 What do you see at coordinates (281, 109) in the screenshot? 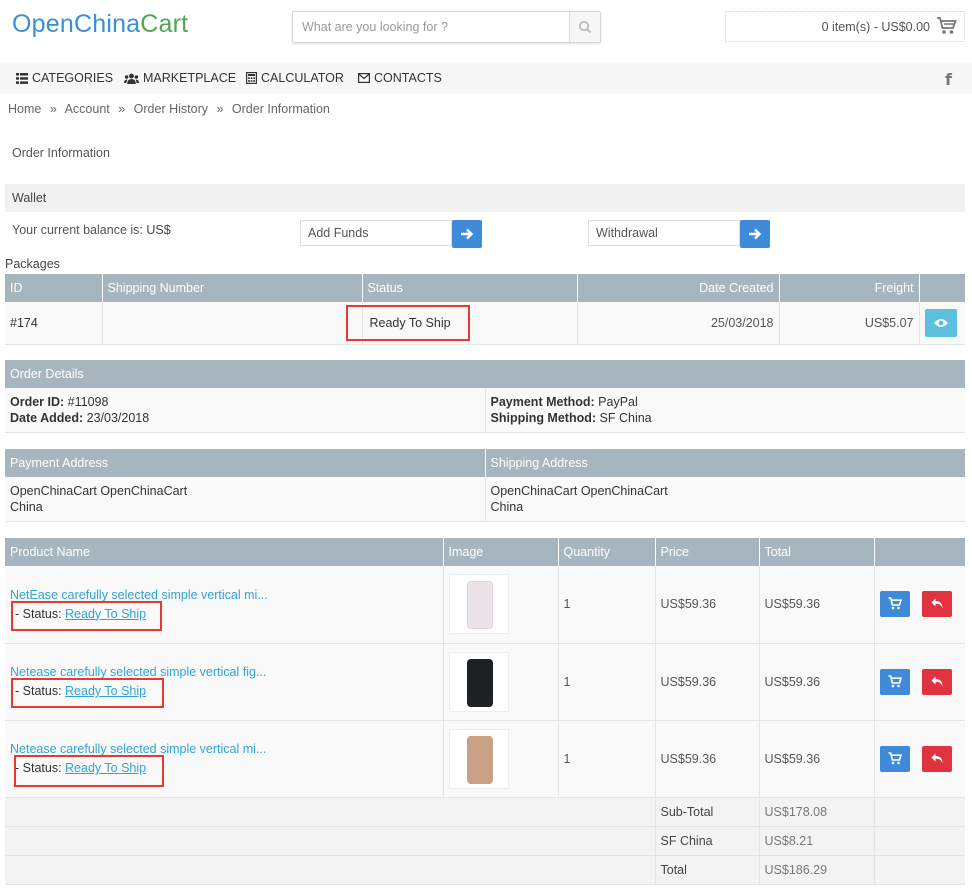
I see `breadcrumb-order-information: Order Information` at bounding box center [281, 109].